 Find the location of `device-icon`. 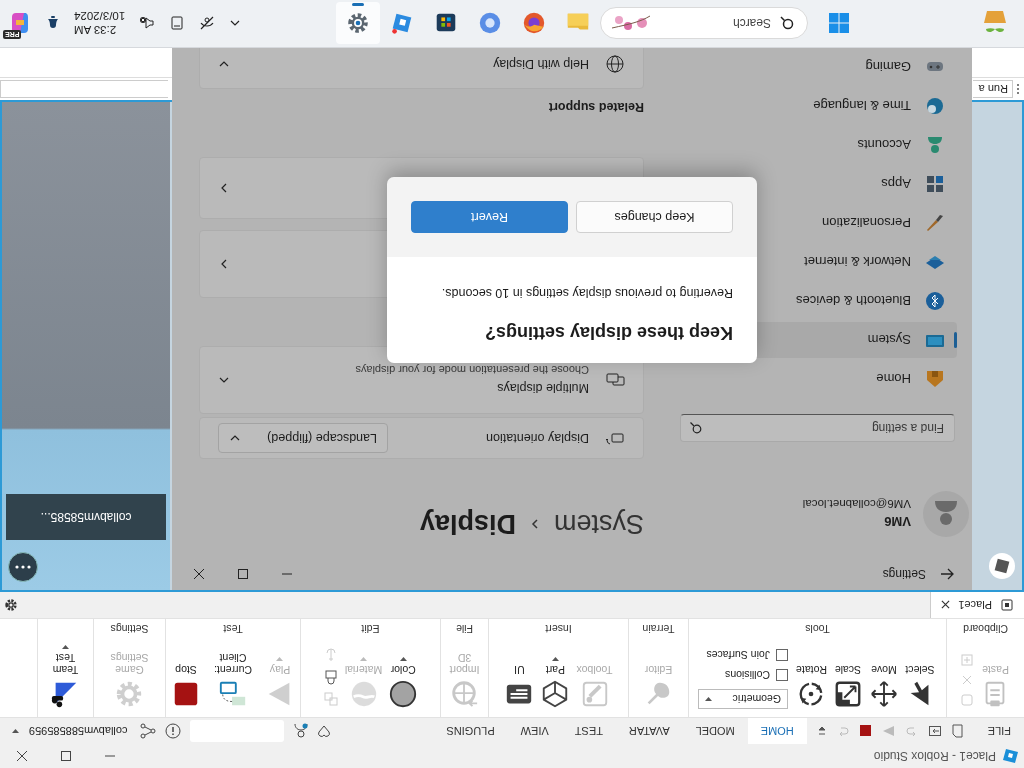

device-icon is located at coordinates (177, 23).